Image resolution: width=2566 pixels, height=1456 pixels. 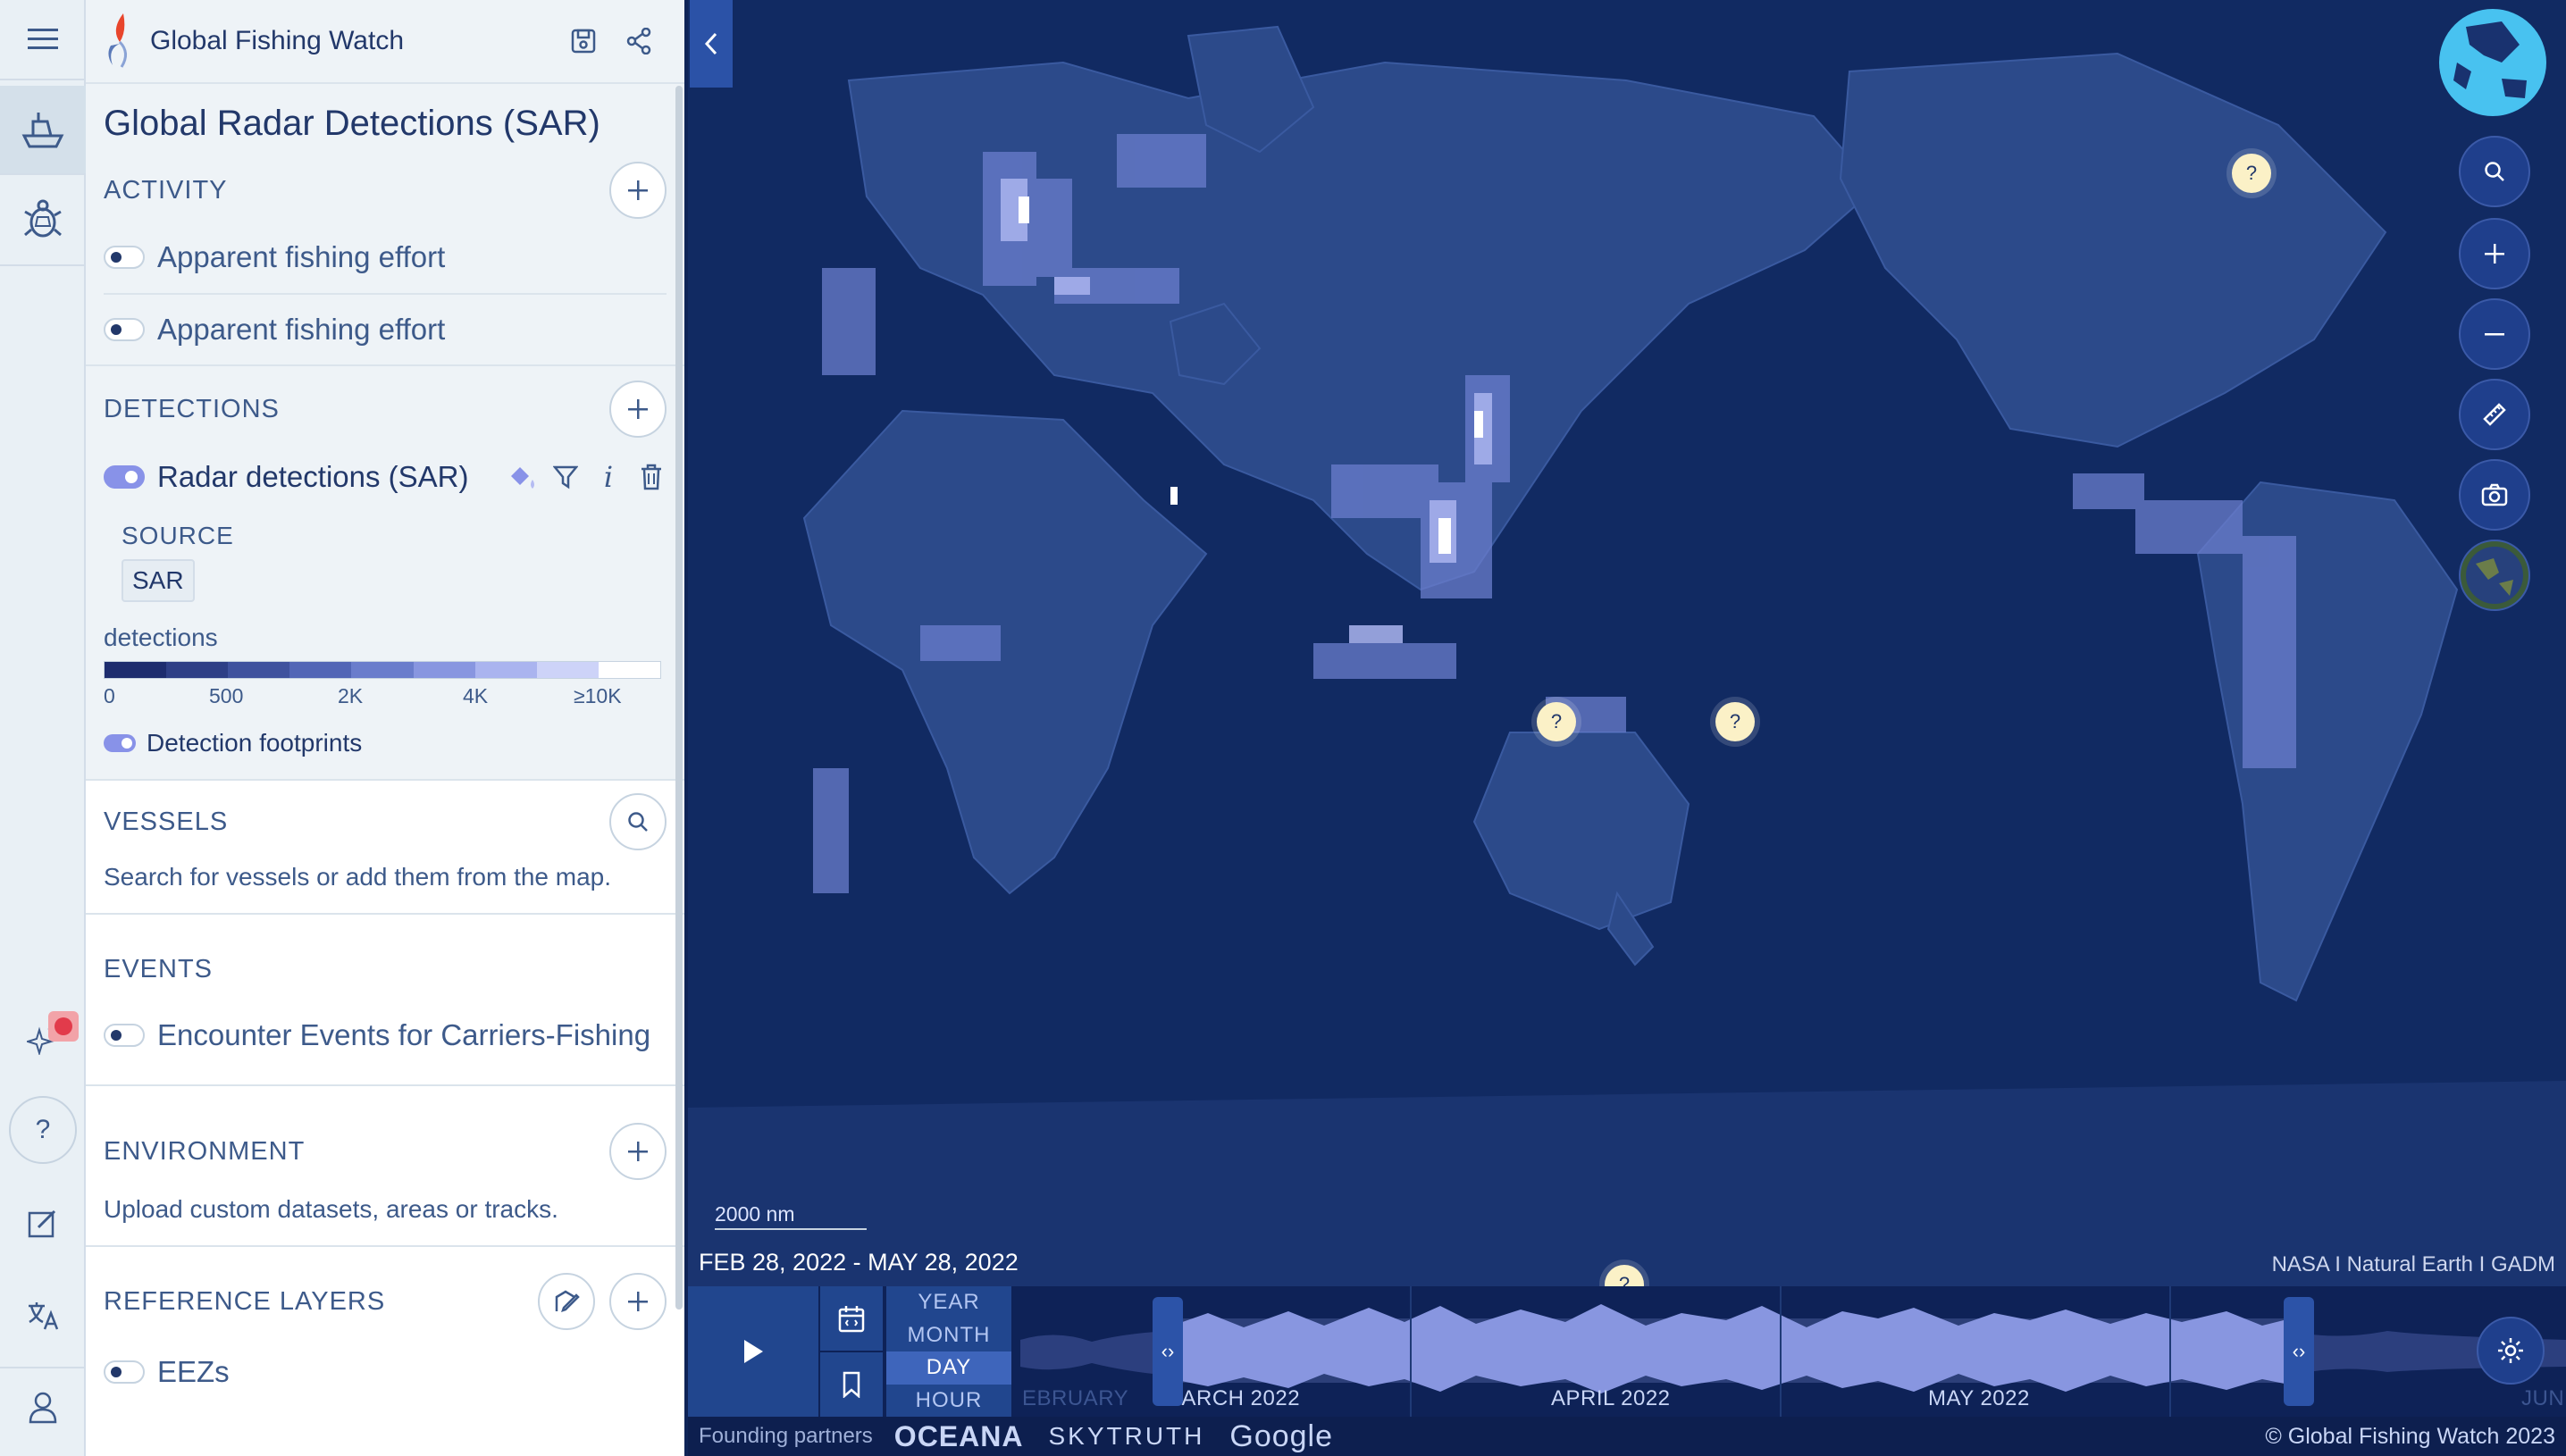 What do you see at coordinates (277, 40) in the screenshot?
I see `app-title: Global Fishing Watch` at bounding box center [277, 40].